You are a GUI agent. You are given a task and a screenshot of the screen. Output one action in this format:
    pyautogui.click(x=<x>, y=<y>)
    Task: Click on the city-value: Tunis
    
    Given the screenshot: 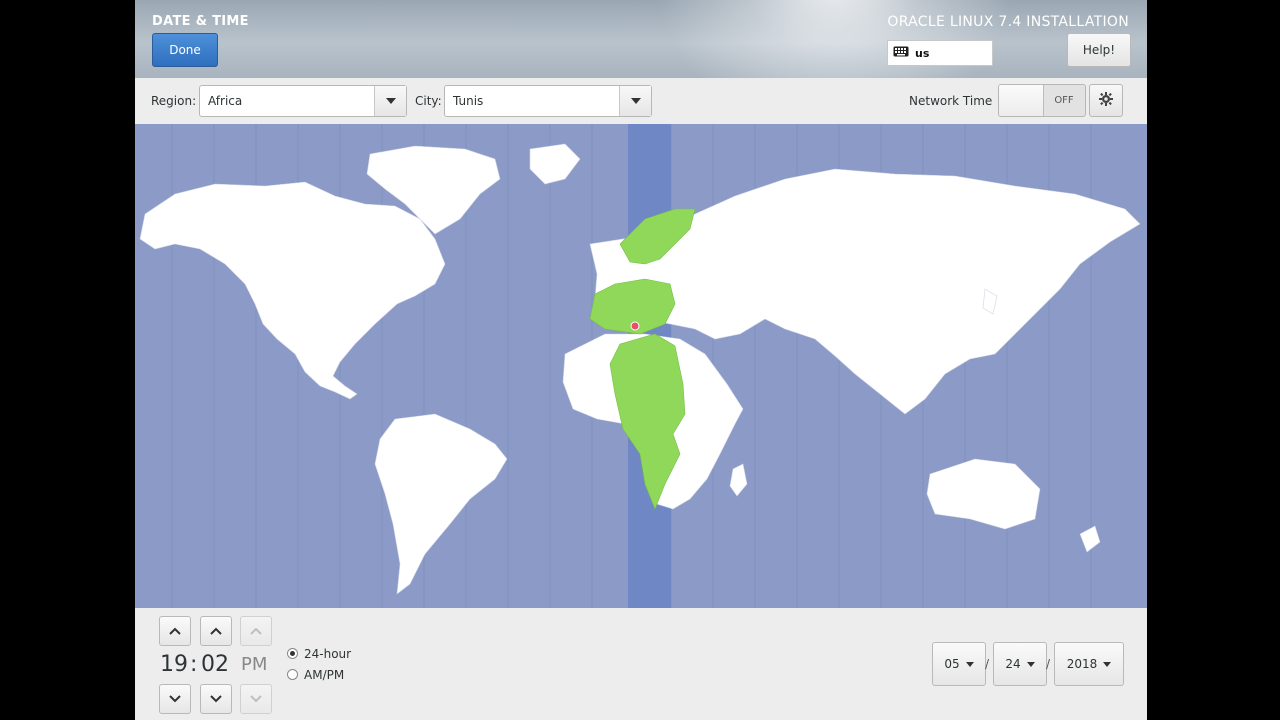 What is the action you would take?
    pyautogui.click(x=468, y=101)
    